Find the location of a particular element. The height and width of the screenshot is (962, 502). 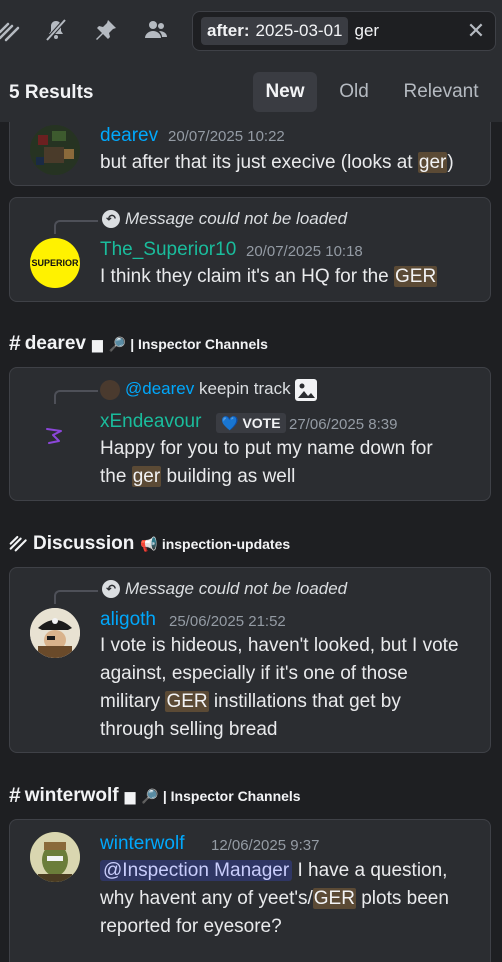

threads-icon is located at coordinates (12, 30).